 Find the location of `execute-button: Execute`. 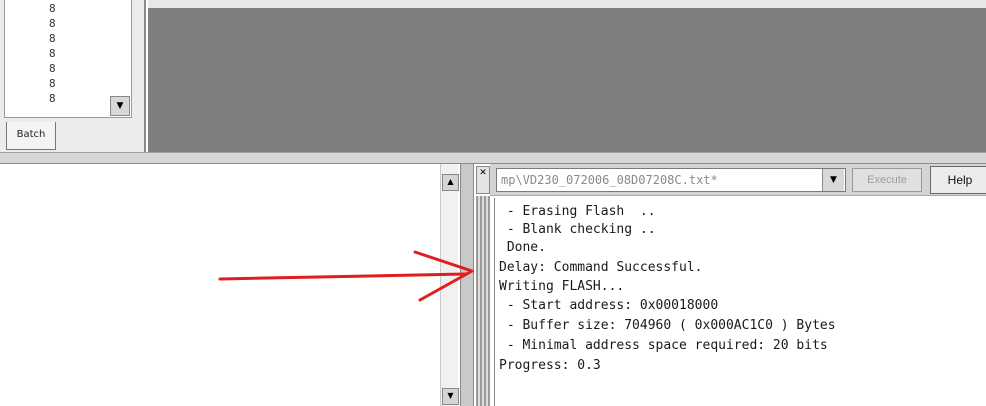

execute-button: Execute is located at coordinates (887, 180).